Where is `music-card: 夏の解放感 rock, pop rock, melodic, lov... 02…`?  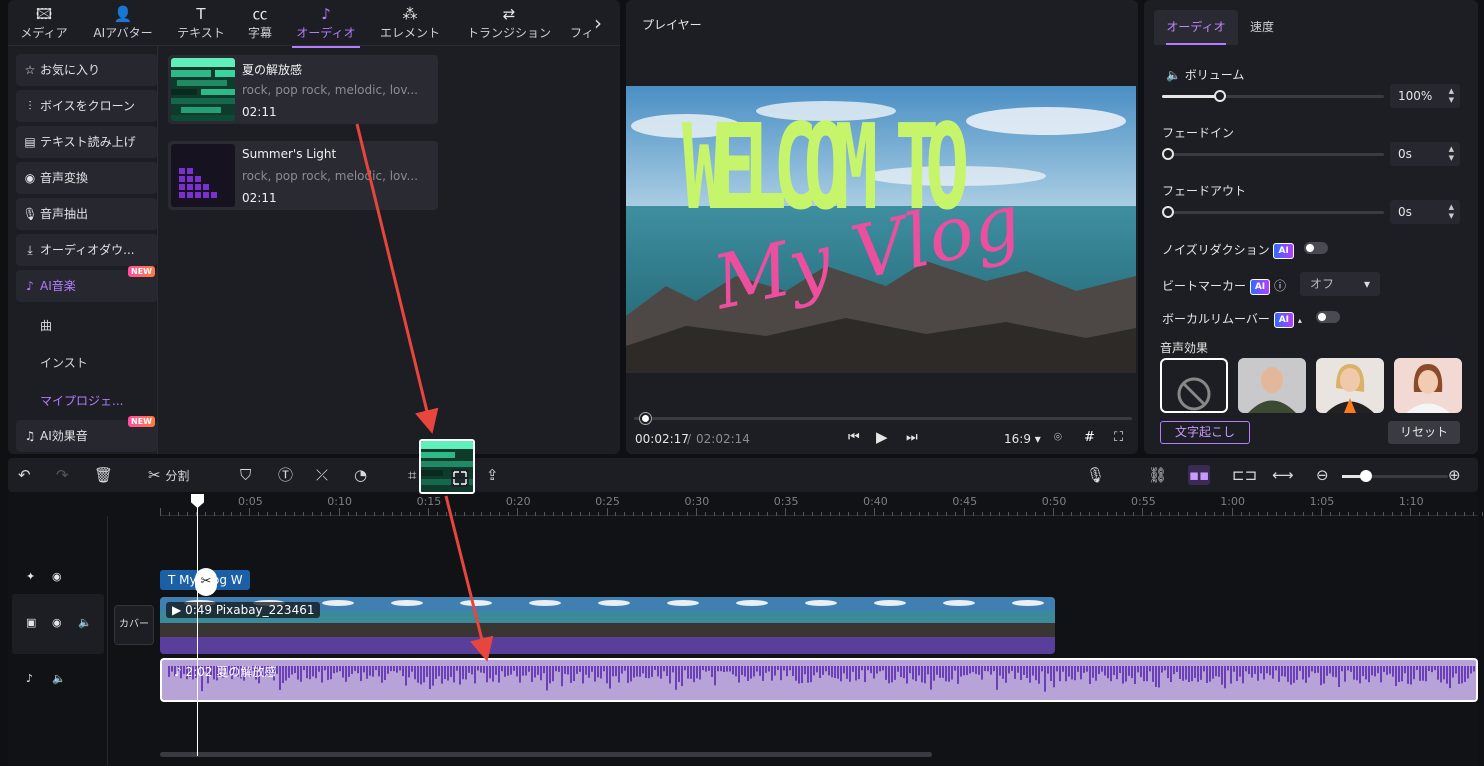
music-card: 夏の解放感 rock, pop rock, melodic, lov... 02… is located at coordinates (303, 89).